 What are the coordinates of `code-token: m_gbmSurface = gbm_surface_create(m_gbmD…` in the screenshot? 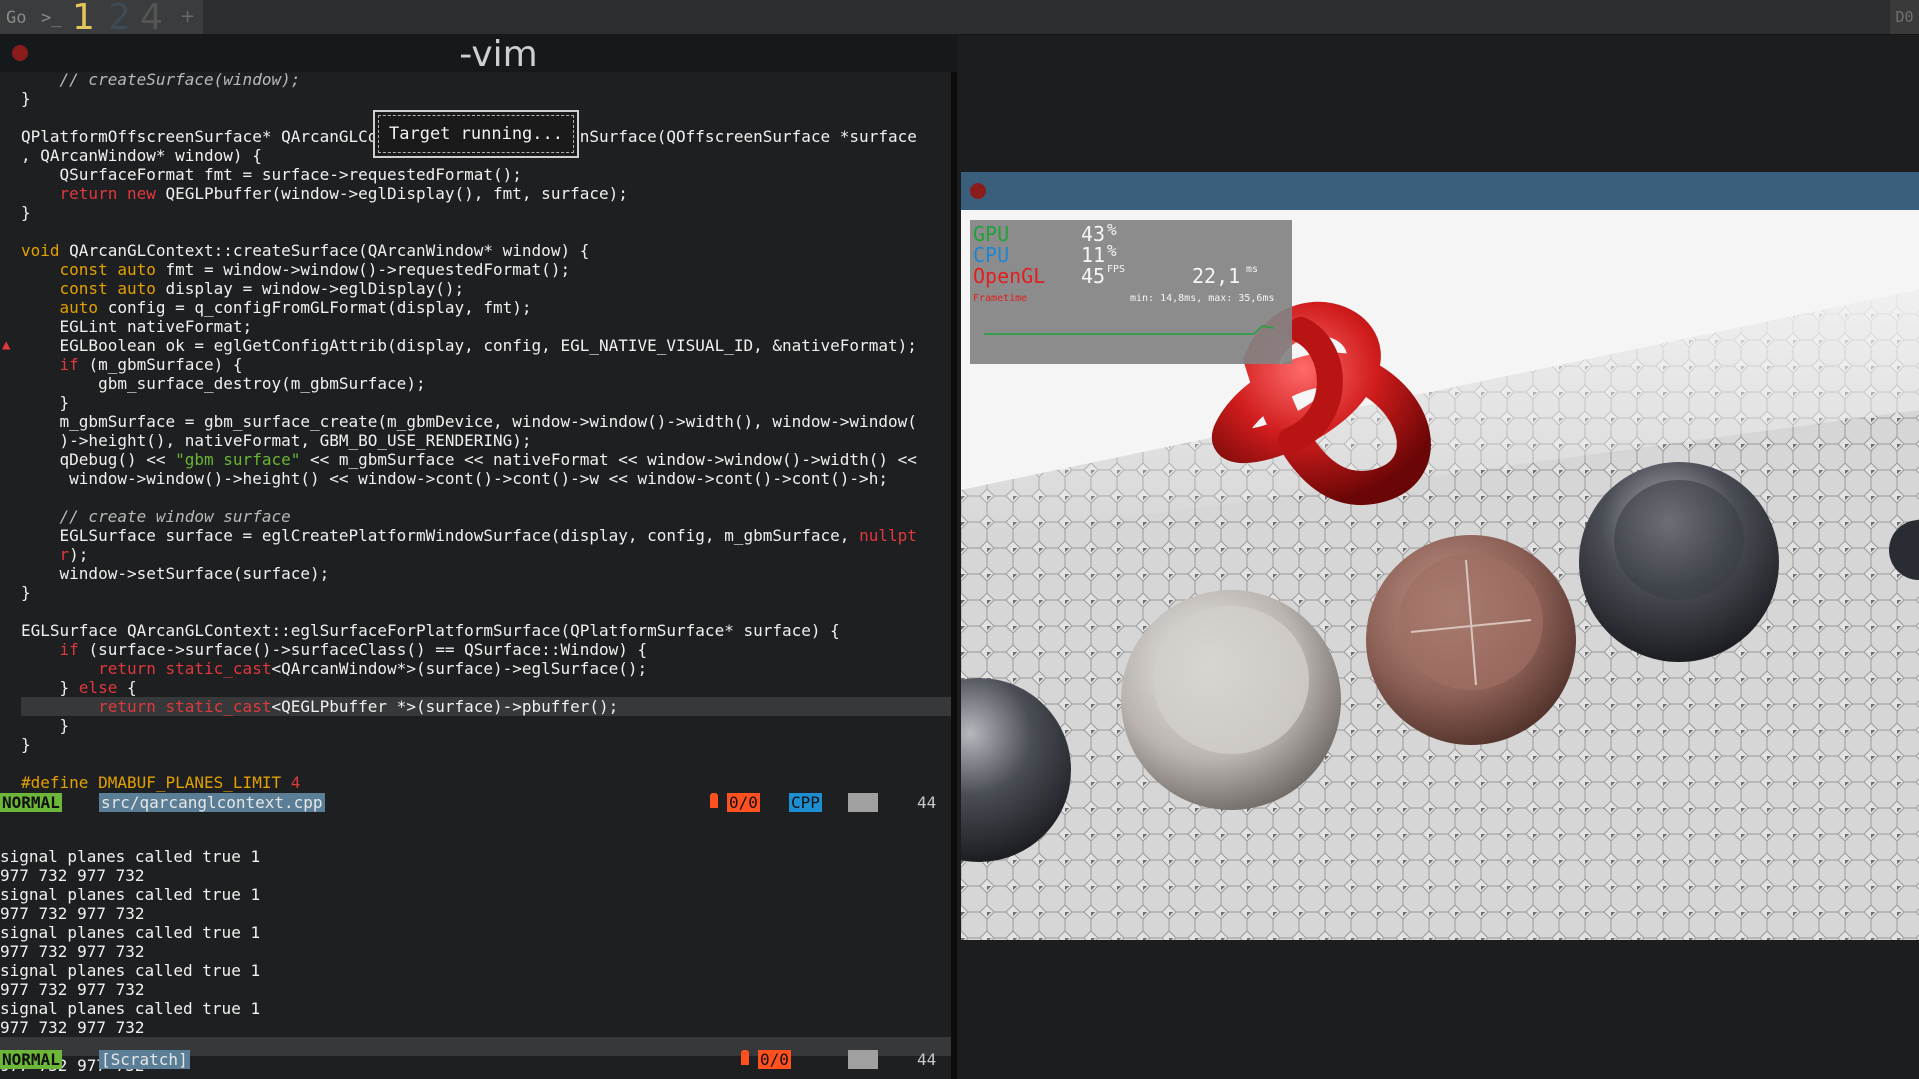 It's located at (469, 421).